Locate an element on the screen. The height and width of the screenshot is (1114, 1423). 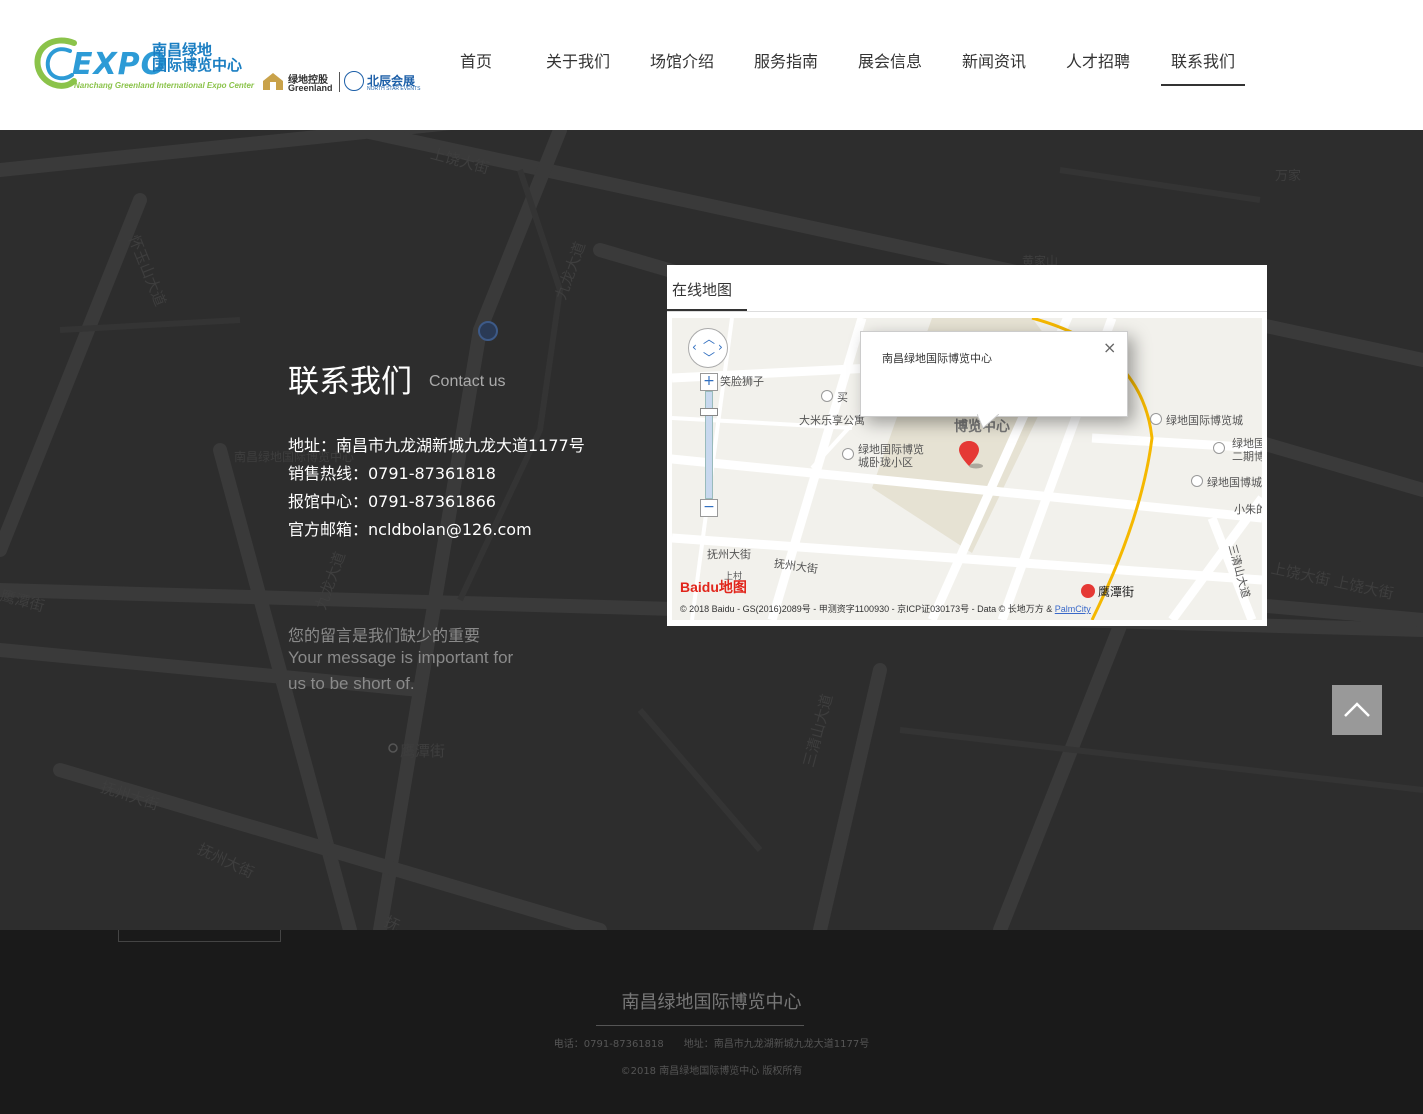
chevron-up-icon is located at coordinates (1357, 709).